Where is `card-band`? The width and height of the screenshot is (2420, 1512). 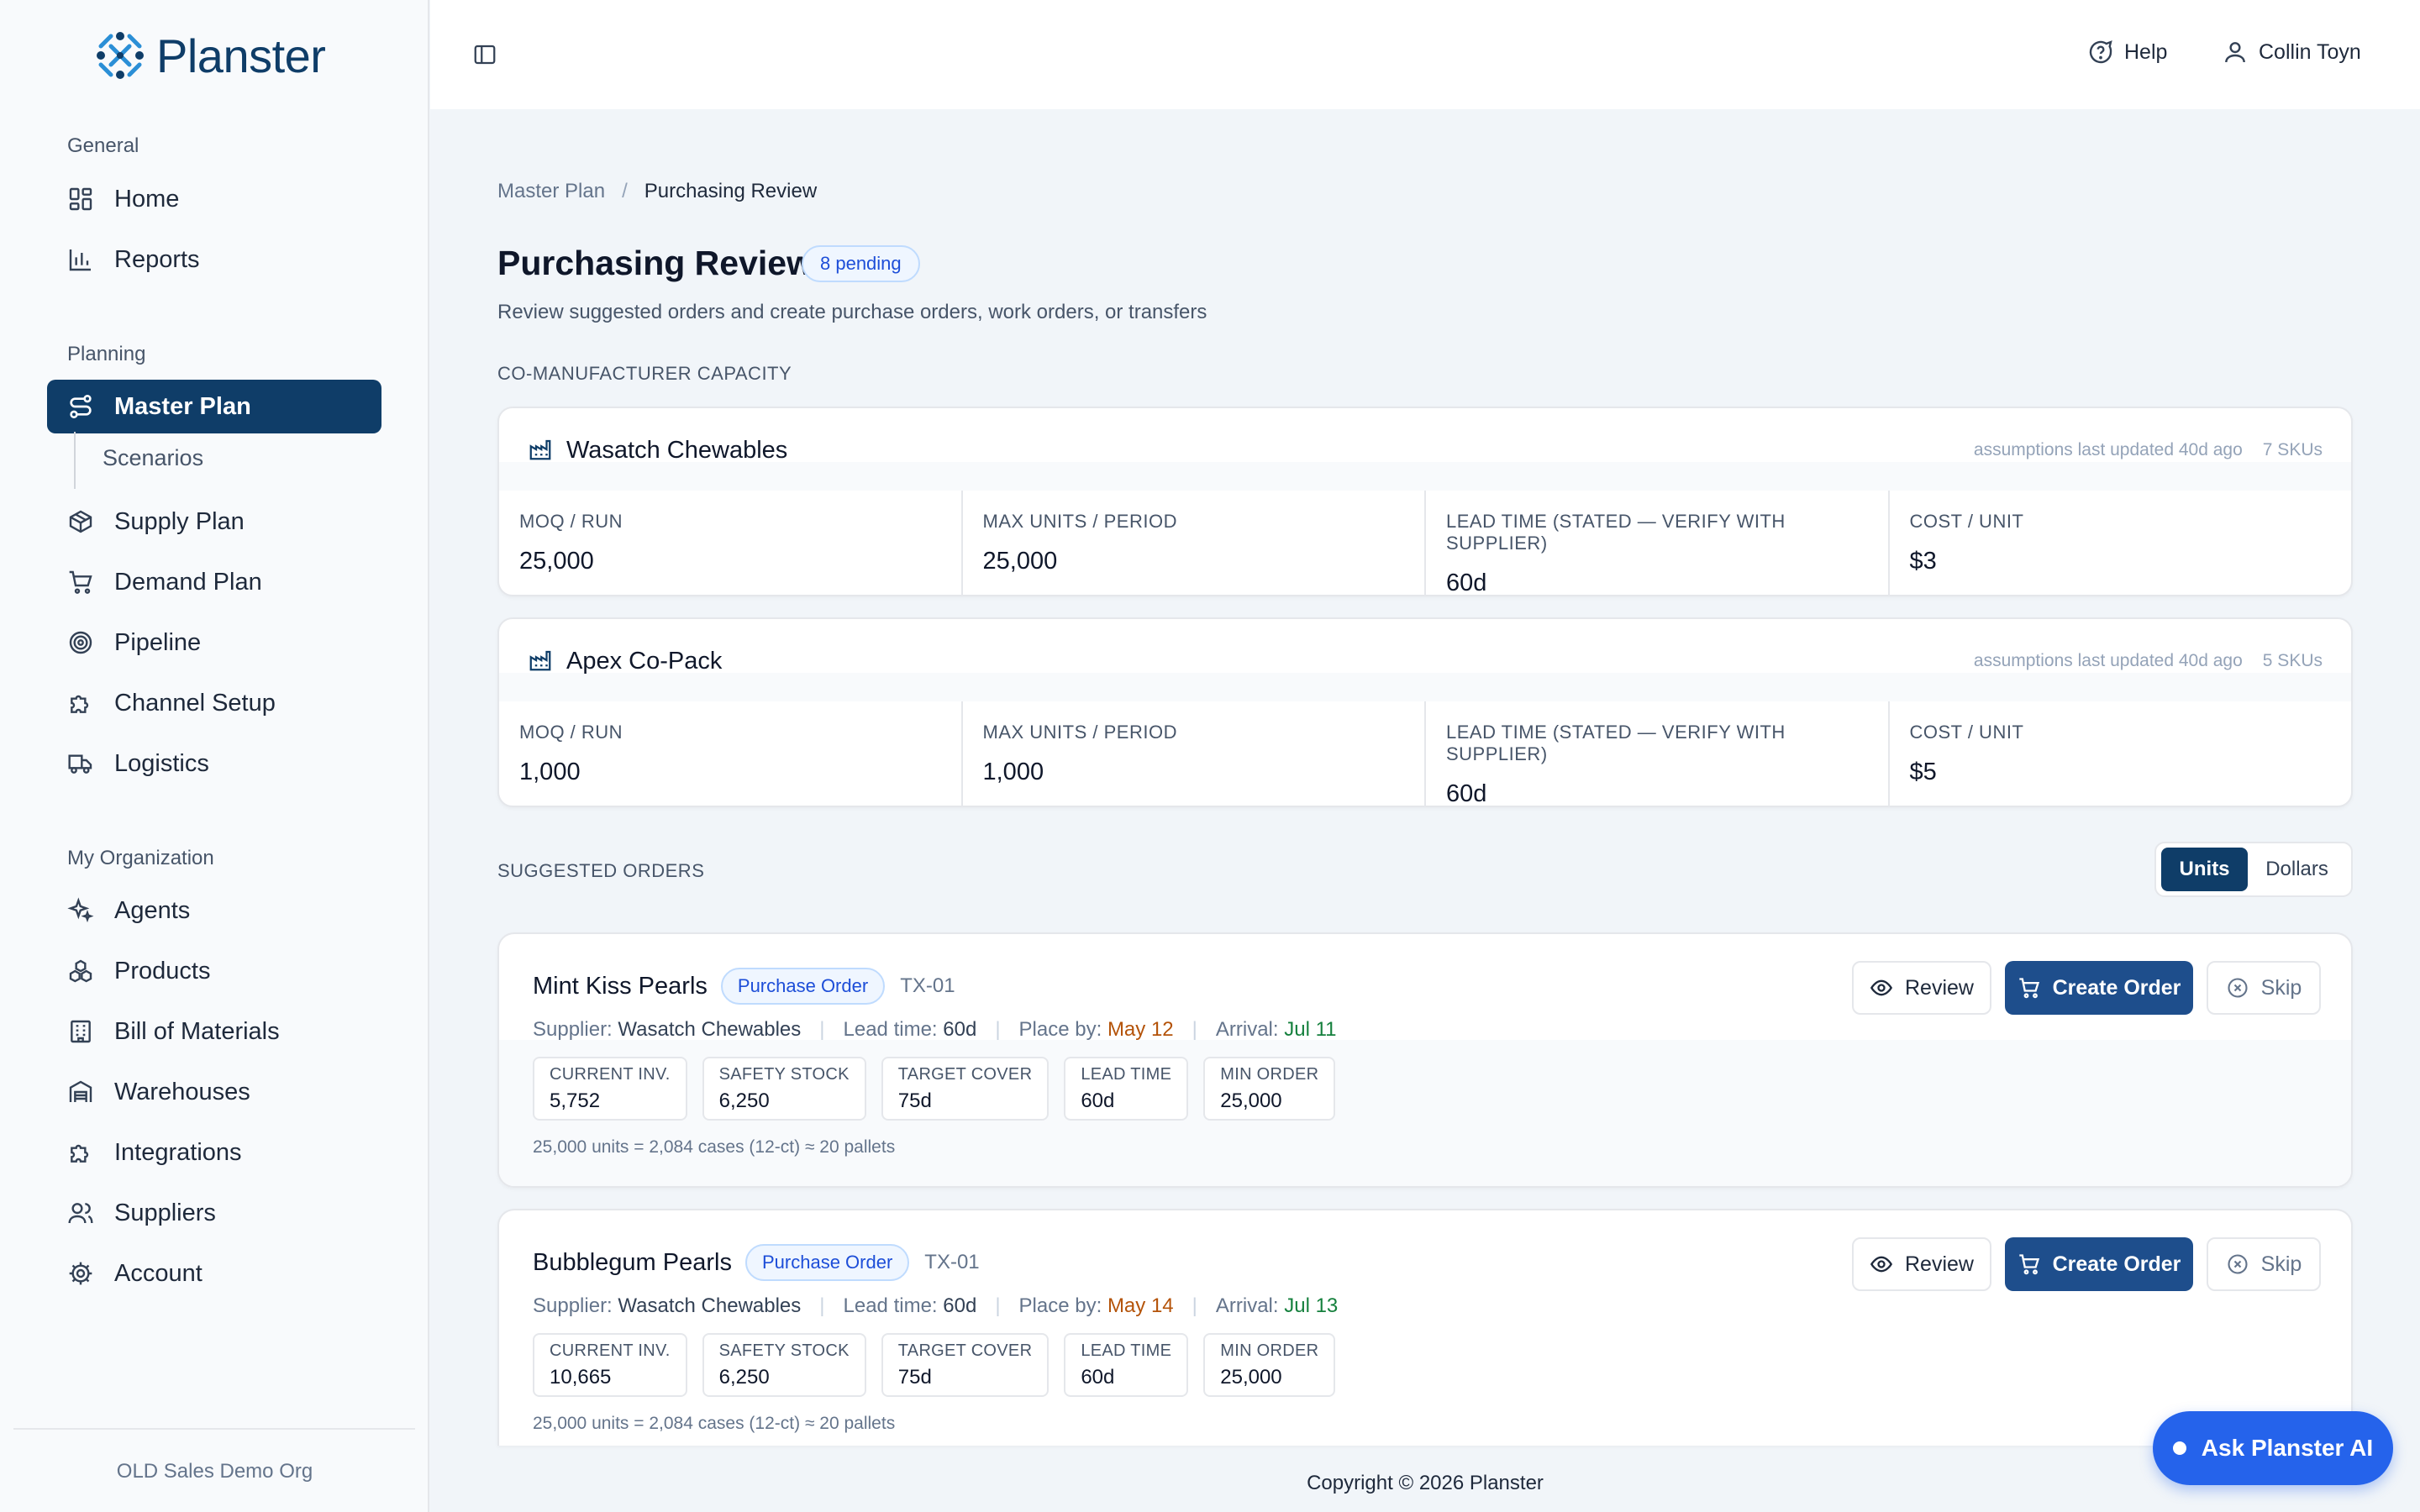
card-band is located at coordinates (1425, 476).